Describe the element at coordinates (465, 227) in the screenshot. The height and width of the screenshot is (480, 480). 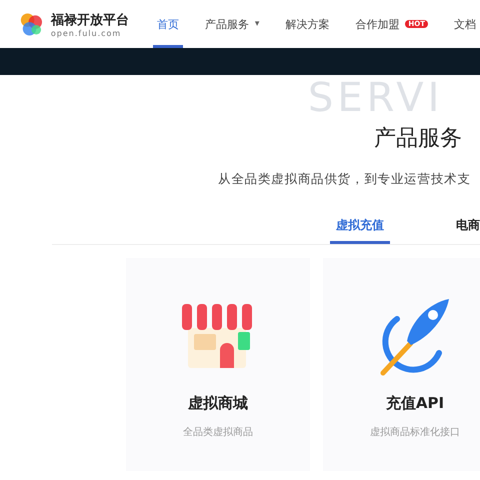
I see `category-tab: 电商` at that location.